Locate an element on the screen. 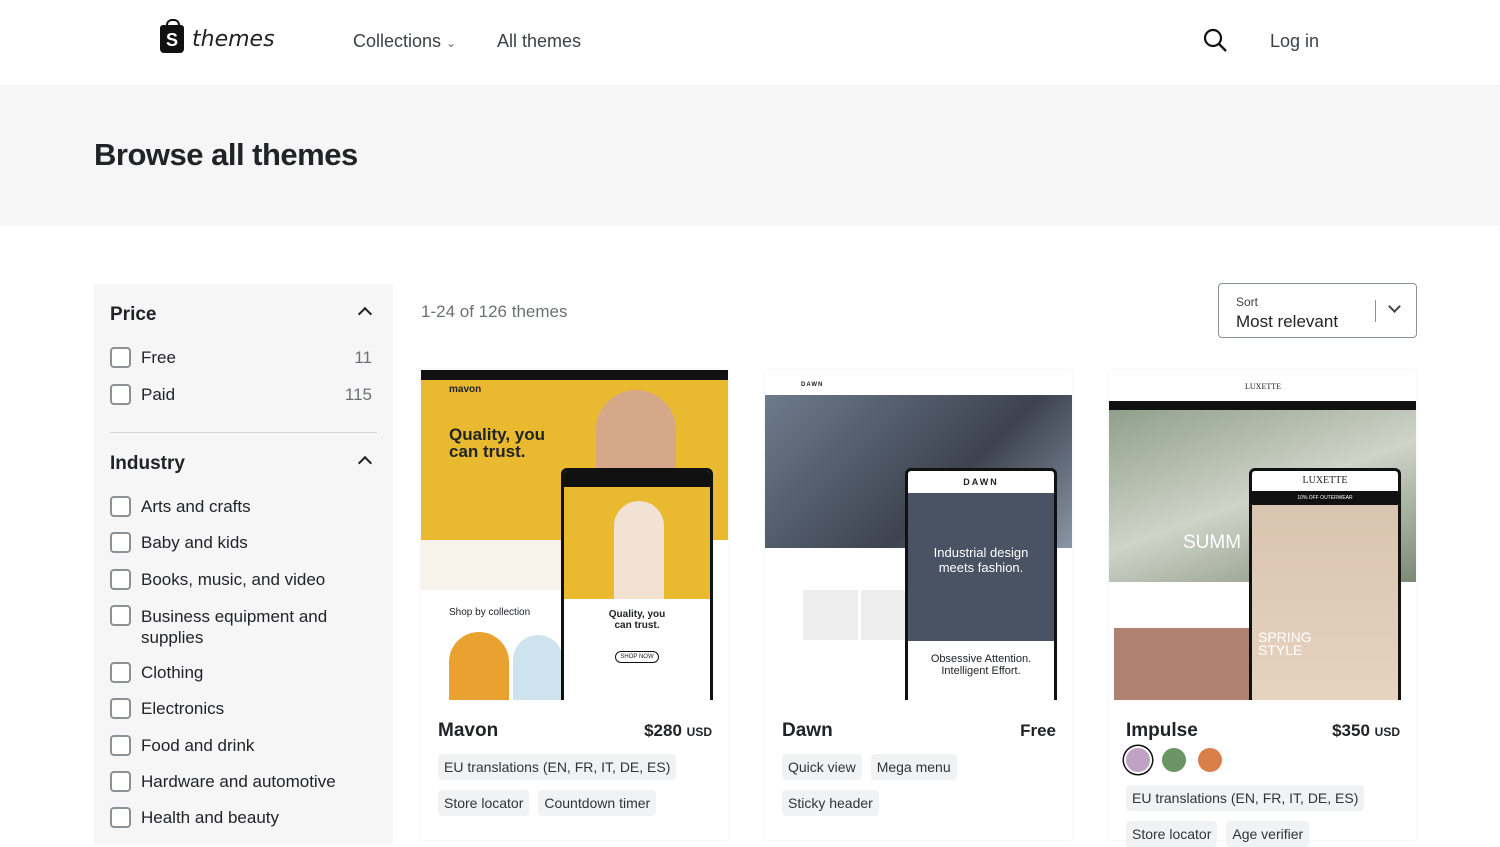 Image resolution: width=1500 pixels, height=847 pixels. swatch-lilac is located at coordinates (1138, 760).